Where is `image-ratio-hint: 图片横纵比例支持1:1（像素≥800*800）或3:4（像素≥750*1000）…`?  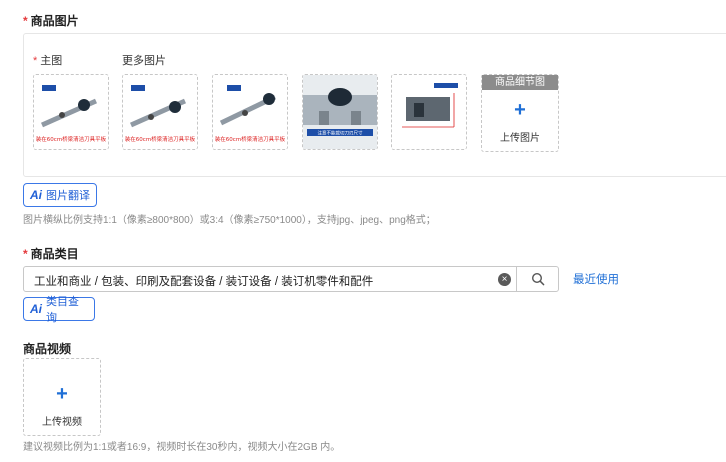
image-ratio-hint: 图片横纵比例支持1:1（像素≥800*800）或3:4（像素≥750*1000）… is located at coordinates (229, 220).